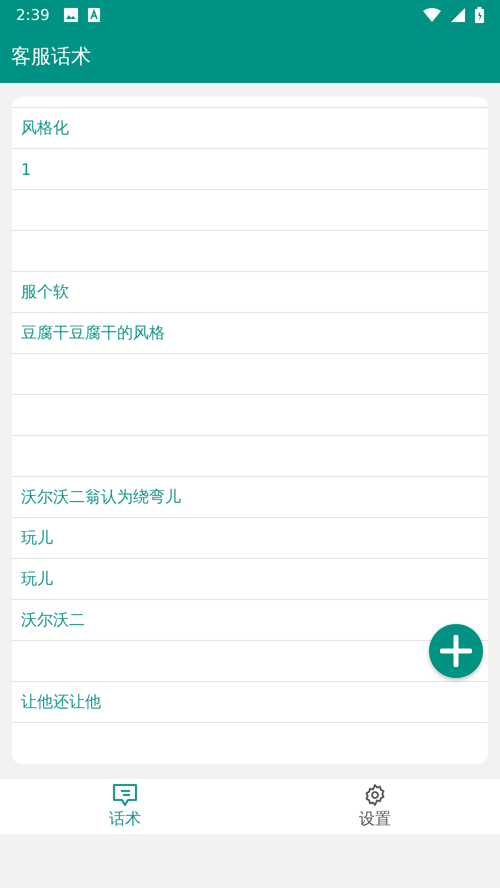 The width and height of the screenshot is (500, 888). I want to click on nav-tab: 设置, so click(375, 806).